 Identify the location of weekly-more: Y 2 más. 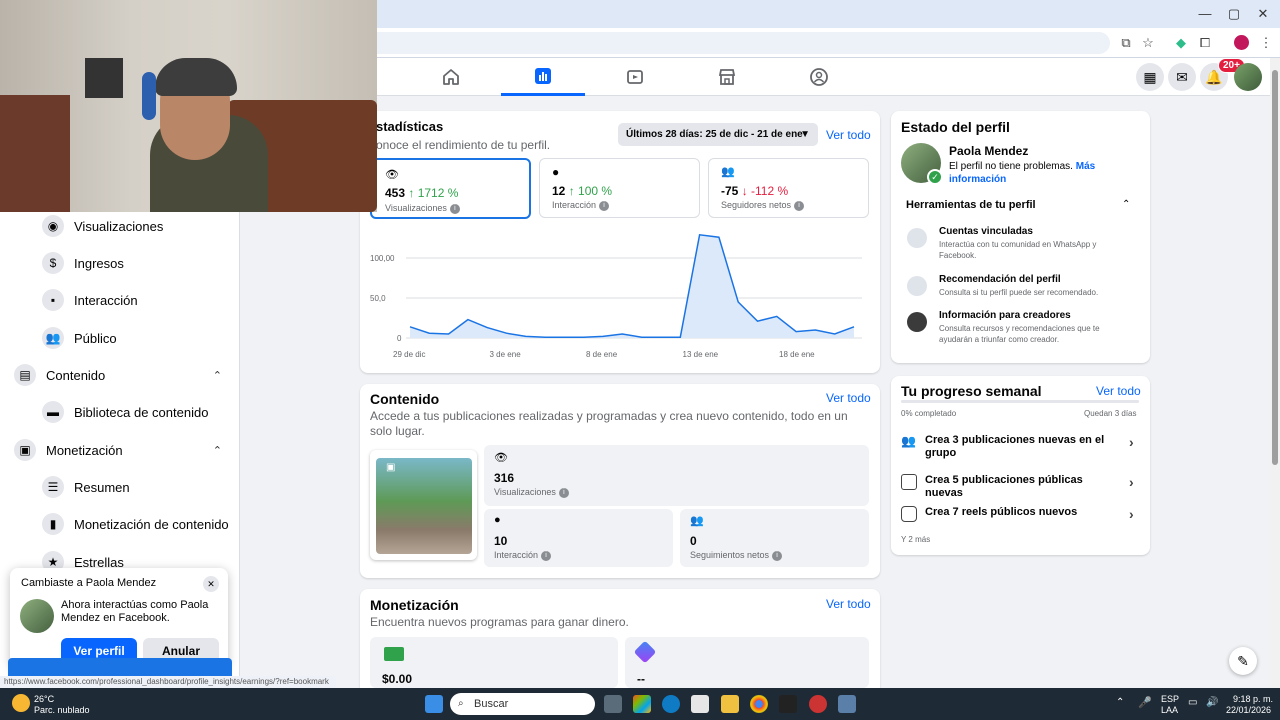
(915, 539).